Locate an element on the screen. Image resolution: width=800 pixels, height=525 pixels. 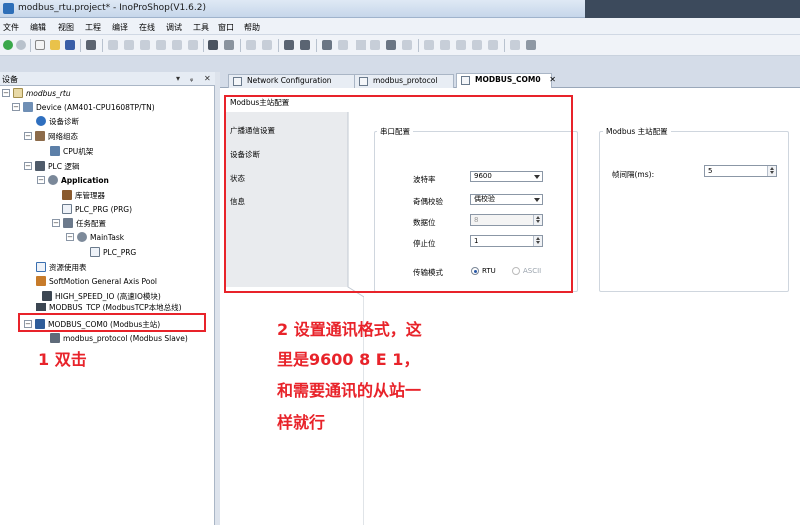
login-icon is located at coordinates (8, 45).